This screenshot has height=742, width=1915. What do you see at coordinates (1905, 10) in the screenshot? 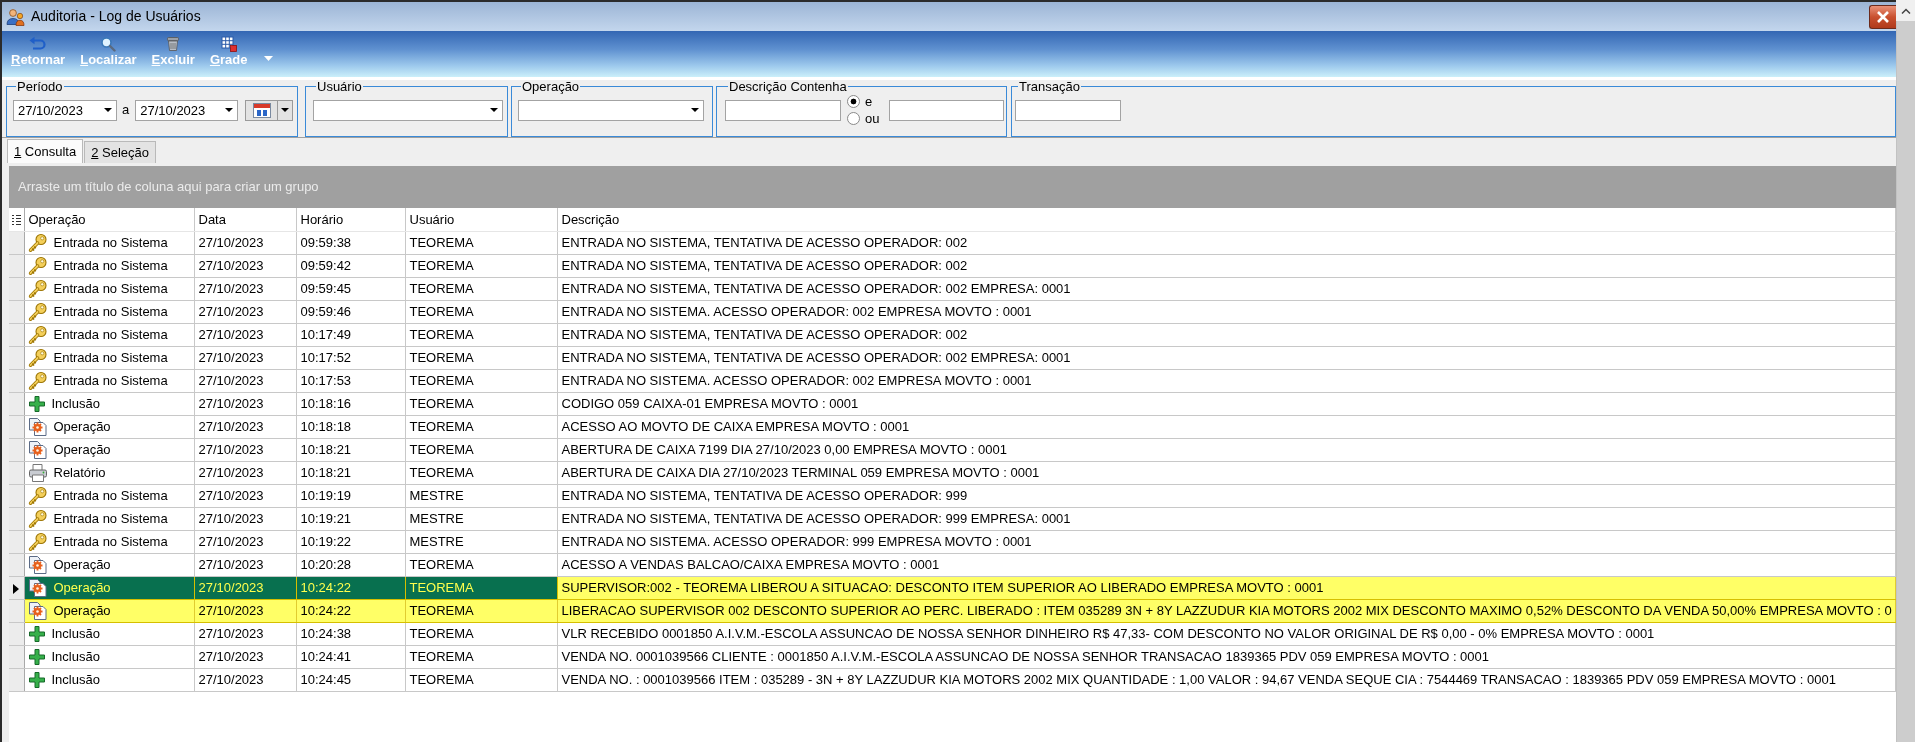
I see `scroll-up-button` at bounding box center [1905, 10].